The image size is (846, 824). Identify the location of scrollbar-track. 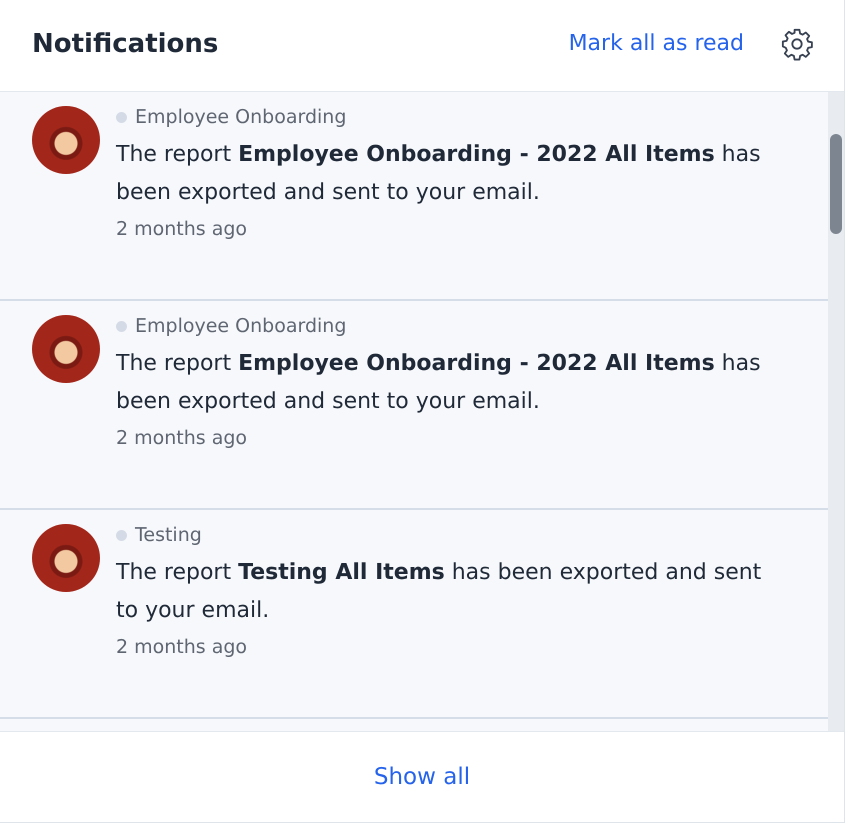
(836, 411).